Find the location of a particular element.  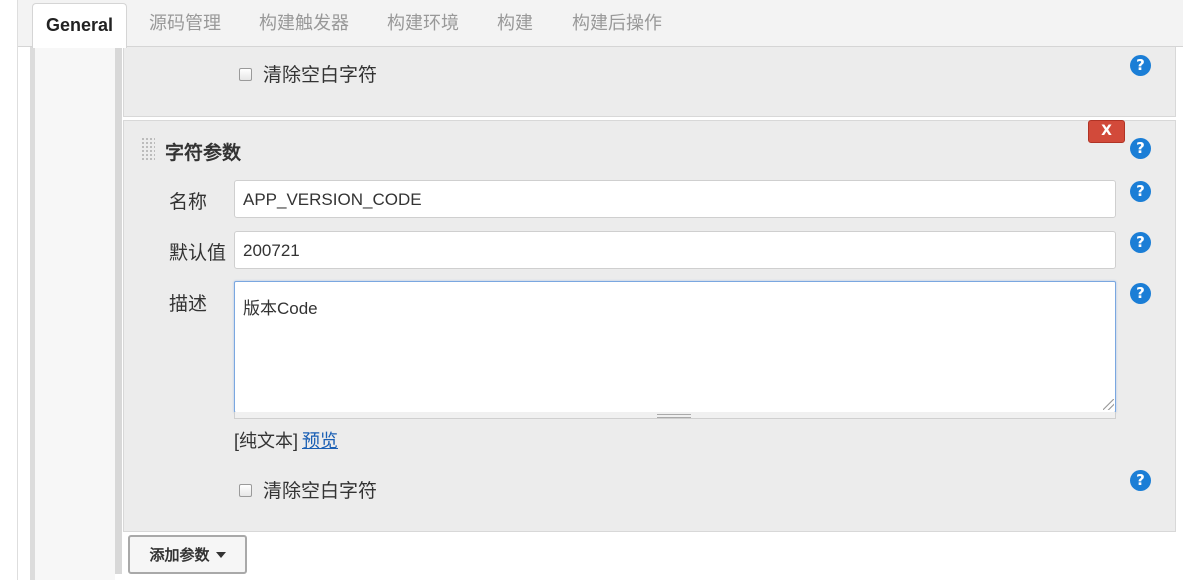

outer-panel is located at coordinates (75, 313).